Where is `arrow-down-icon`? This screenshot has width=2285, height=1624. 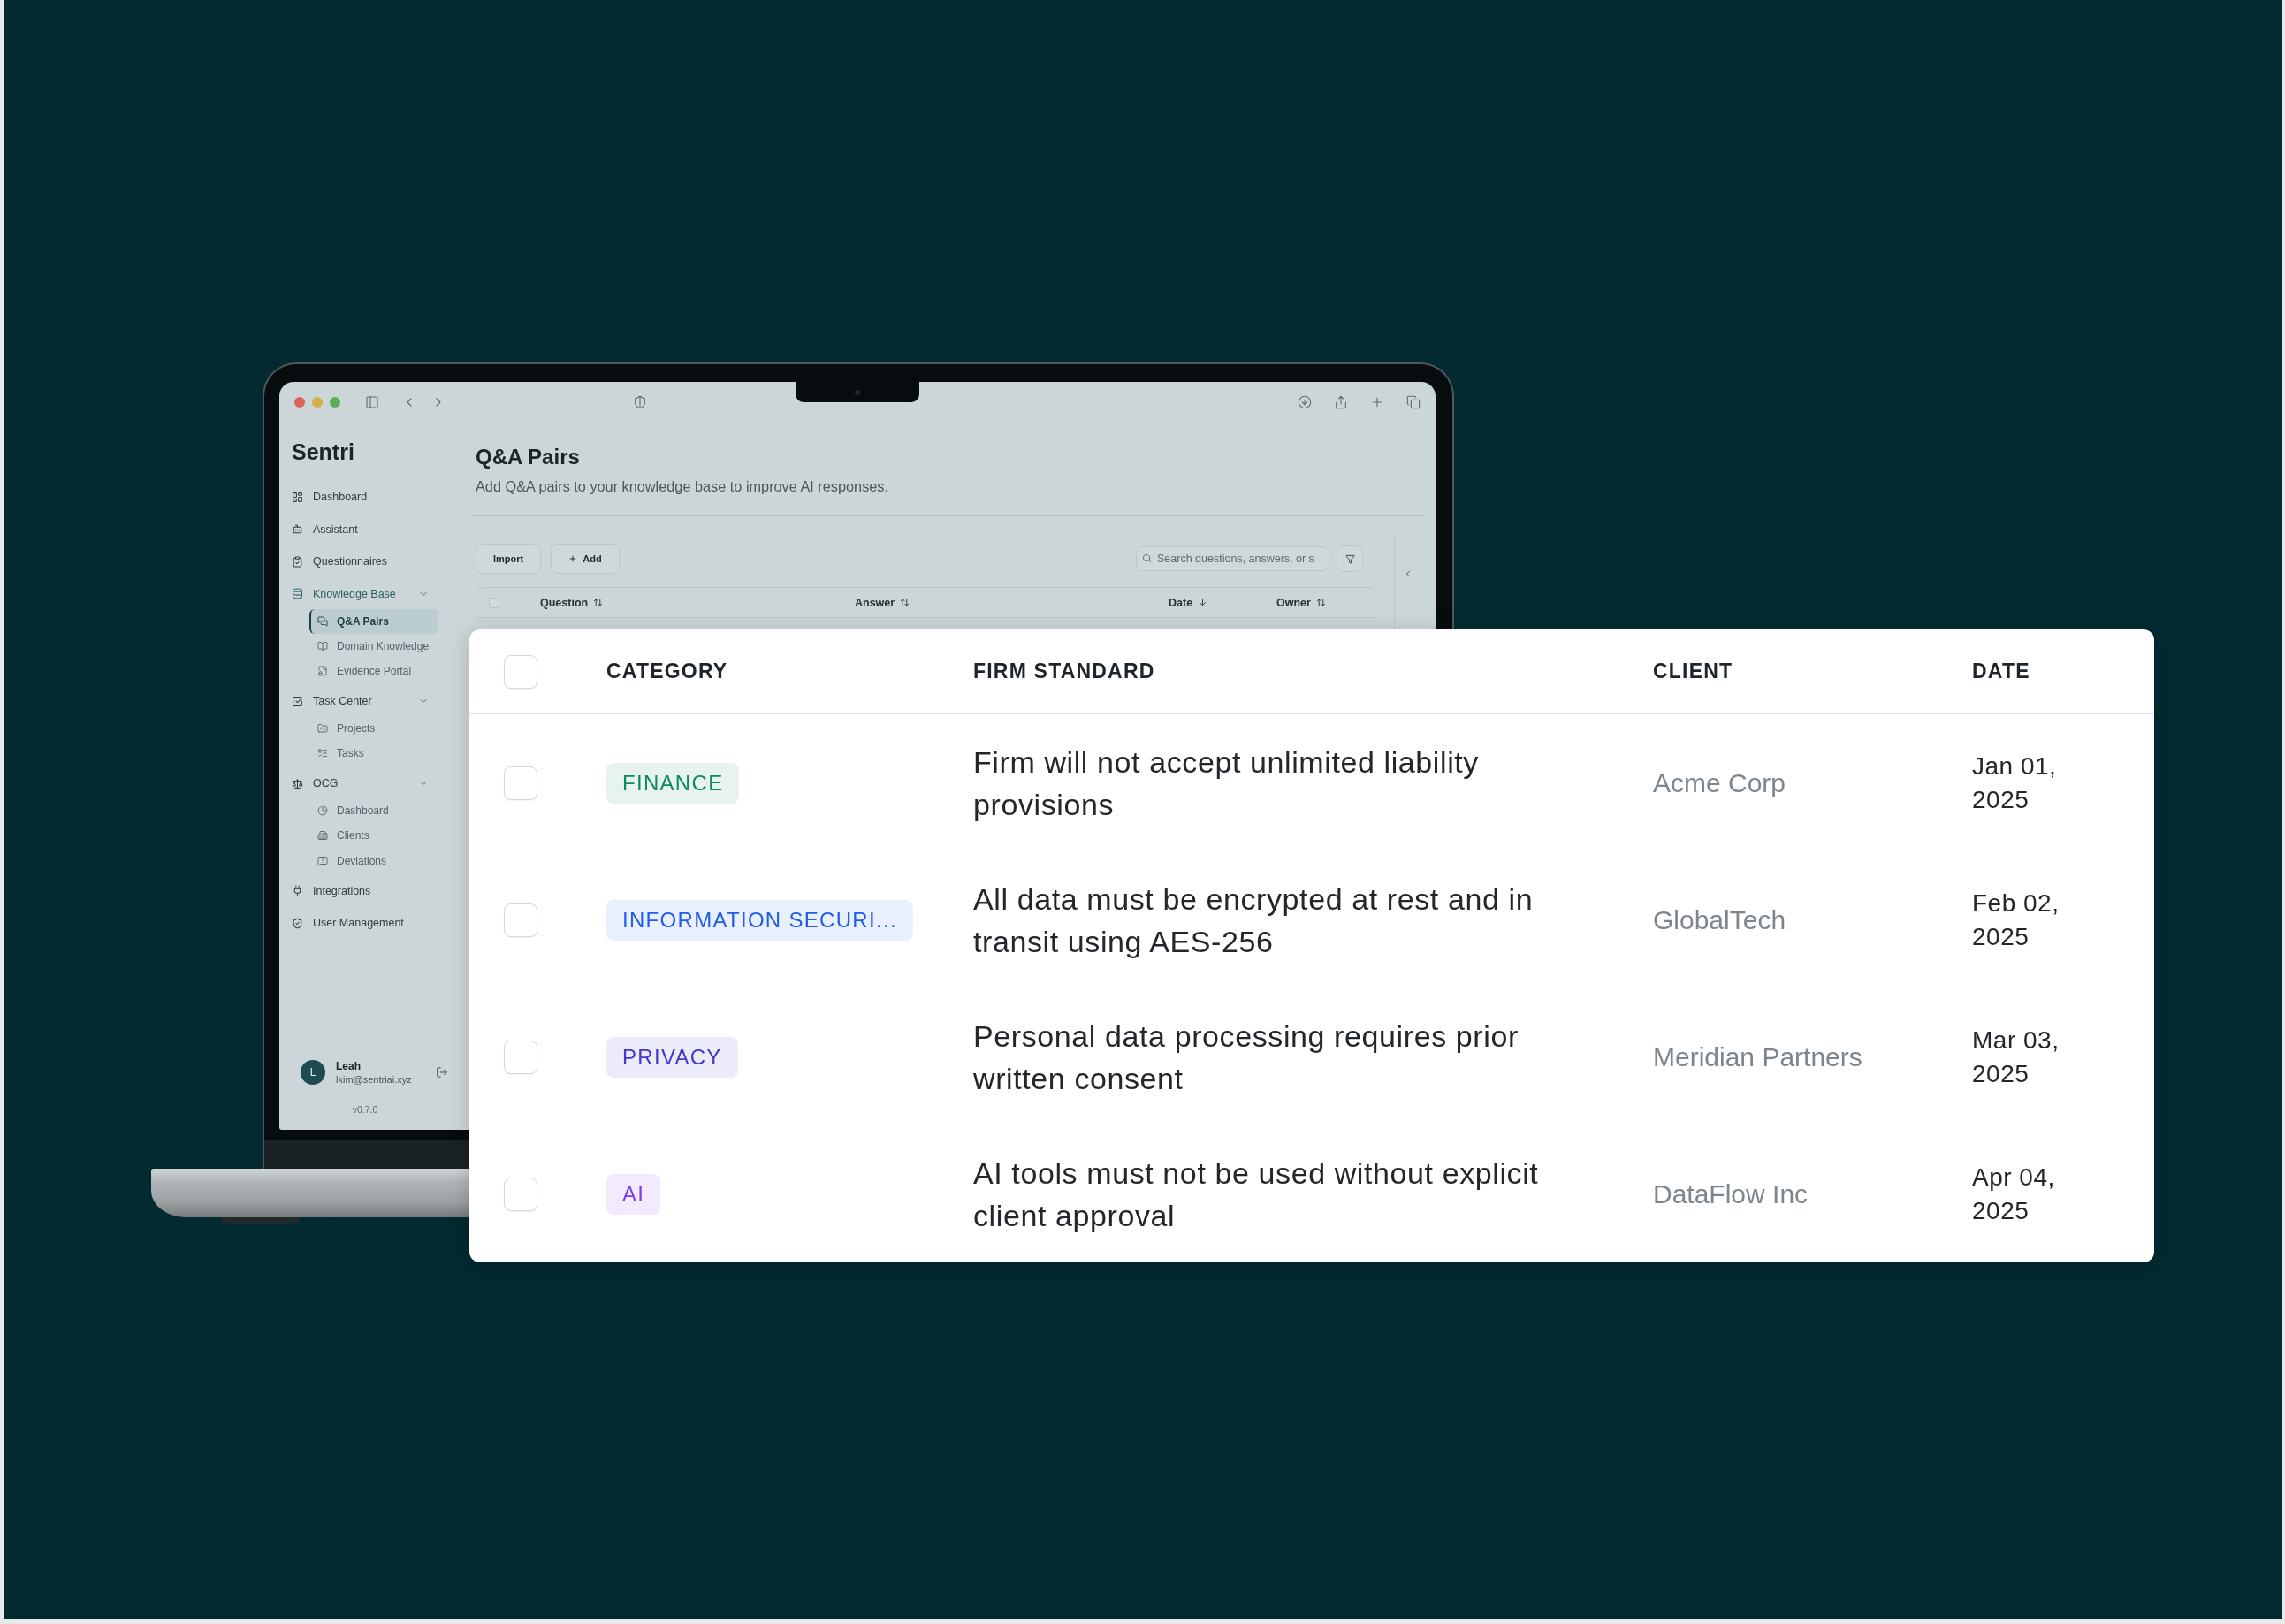
arrow-down-icon is located at coordinates (1203, 602).